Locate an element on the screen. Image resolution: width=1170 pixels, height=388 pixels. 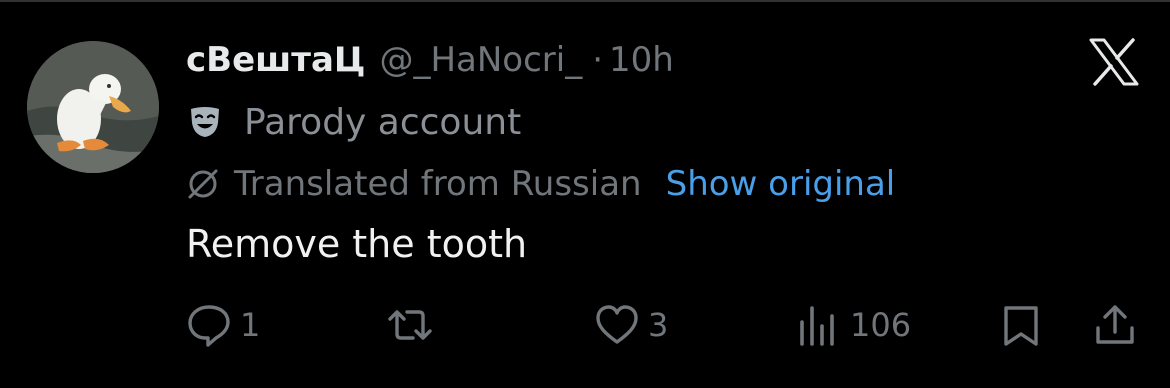
views-button: 106 is located at coordinates (853, 325).